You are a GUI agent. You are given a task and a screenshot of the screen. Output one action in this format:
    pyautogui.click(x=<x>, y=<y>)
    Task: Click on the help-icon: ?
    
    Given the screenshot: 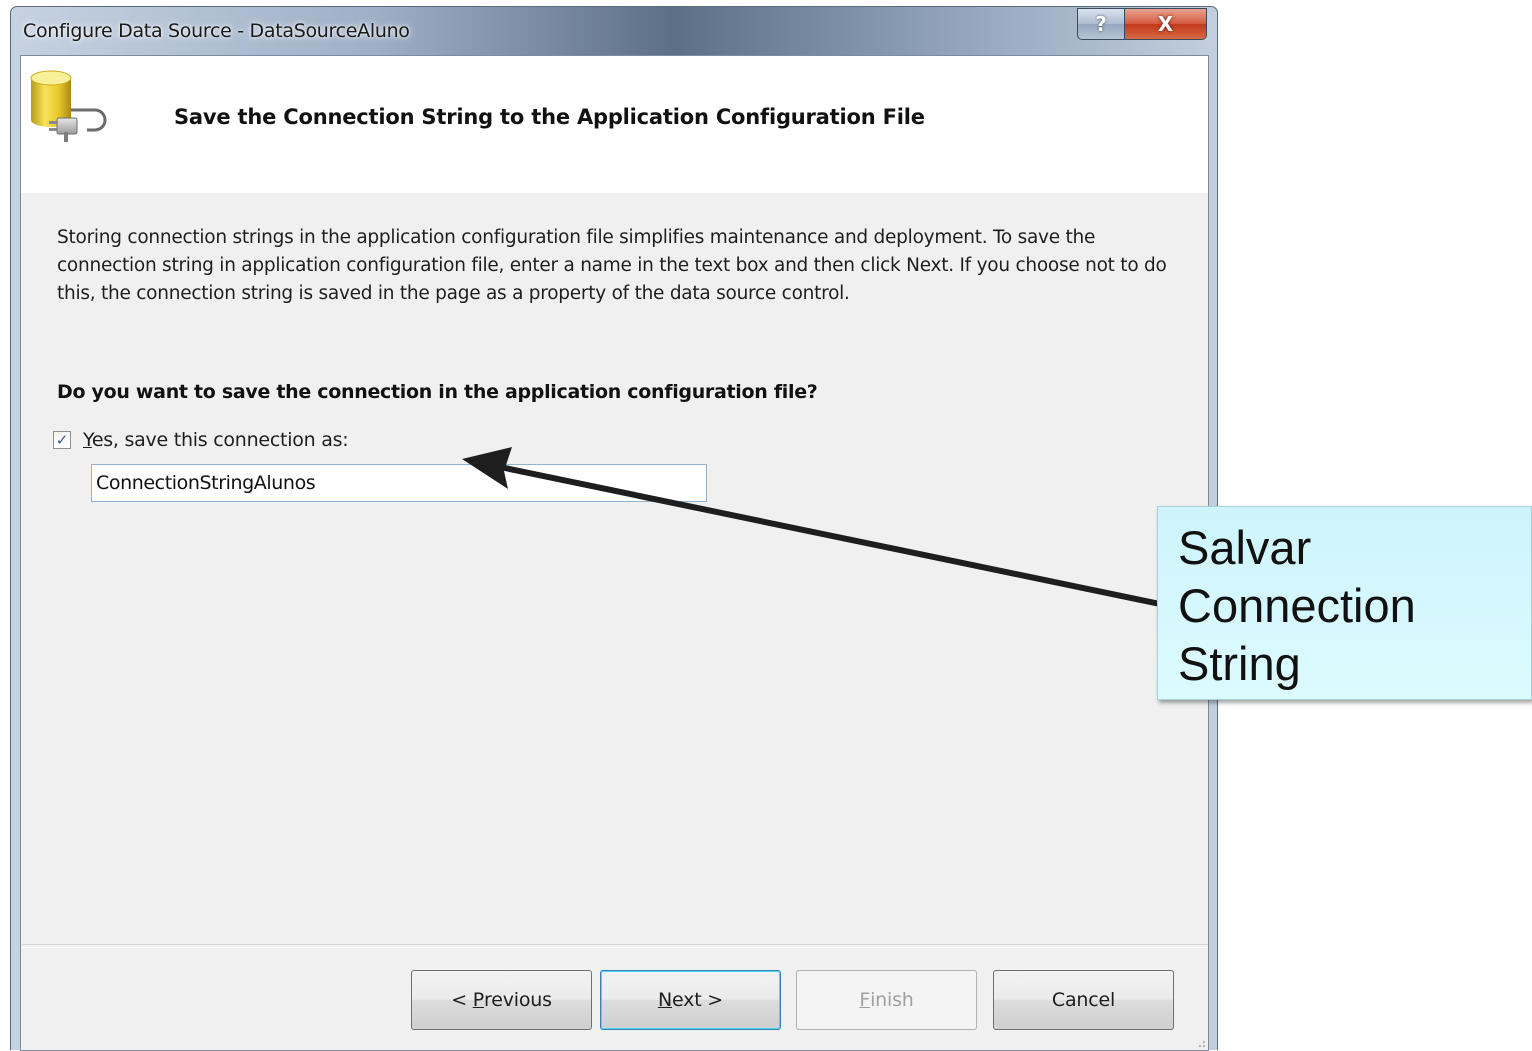 What is the action you would take?
    pyautogui.click(x=1101, y=24)
    